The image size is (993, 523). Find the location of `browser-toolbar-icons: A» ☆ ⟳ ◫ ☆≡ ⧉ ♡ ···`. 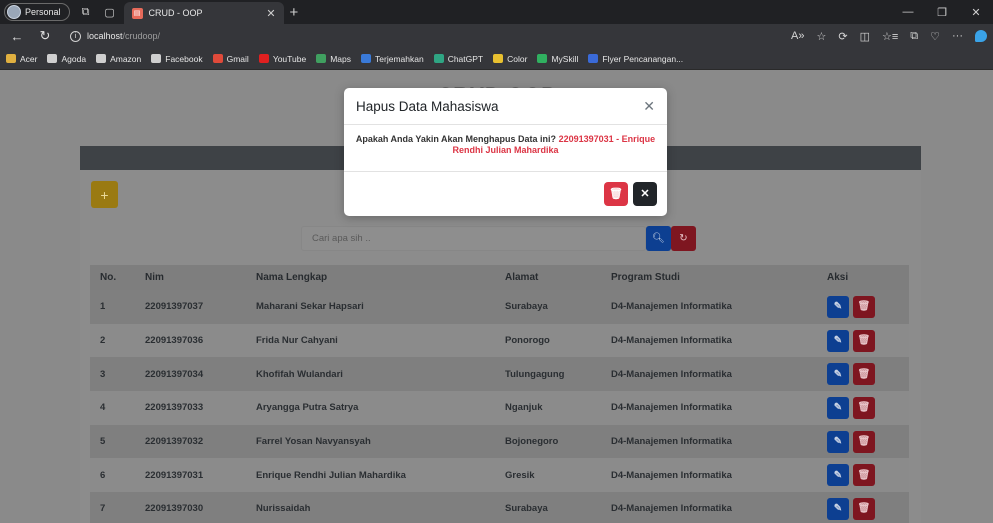

browser-toolbar-icons: A» ☆ ⟳ ◫ ☆≡ ⧉ ♡ ··· is located at coordinates (889, 36).